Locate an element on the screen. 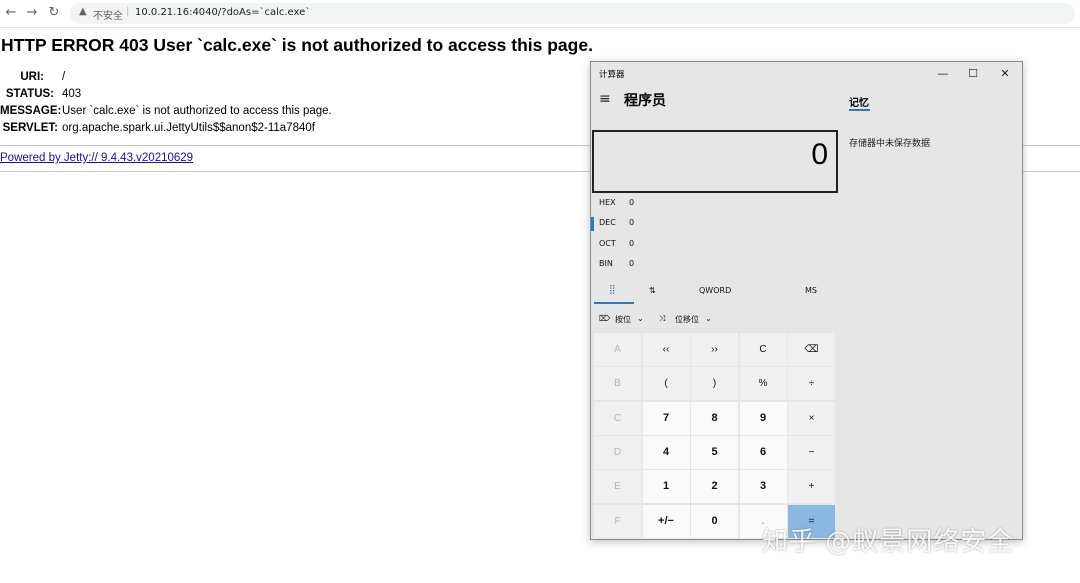 The width and height of the screenshot is (1080, 583). digit-key-9: 9 is located at coordinates (763, 418).